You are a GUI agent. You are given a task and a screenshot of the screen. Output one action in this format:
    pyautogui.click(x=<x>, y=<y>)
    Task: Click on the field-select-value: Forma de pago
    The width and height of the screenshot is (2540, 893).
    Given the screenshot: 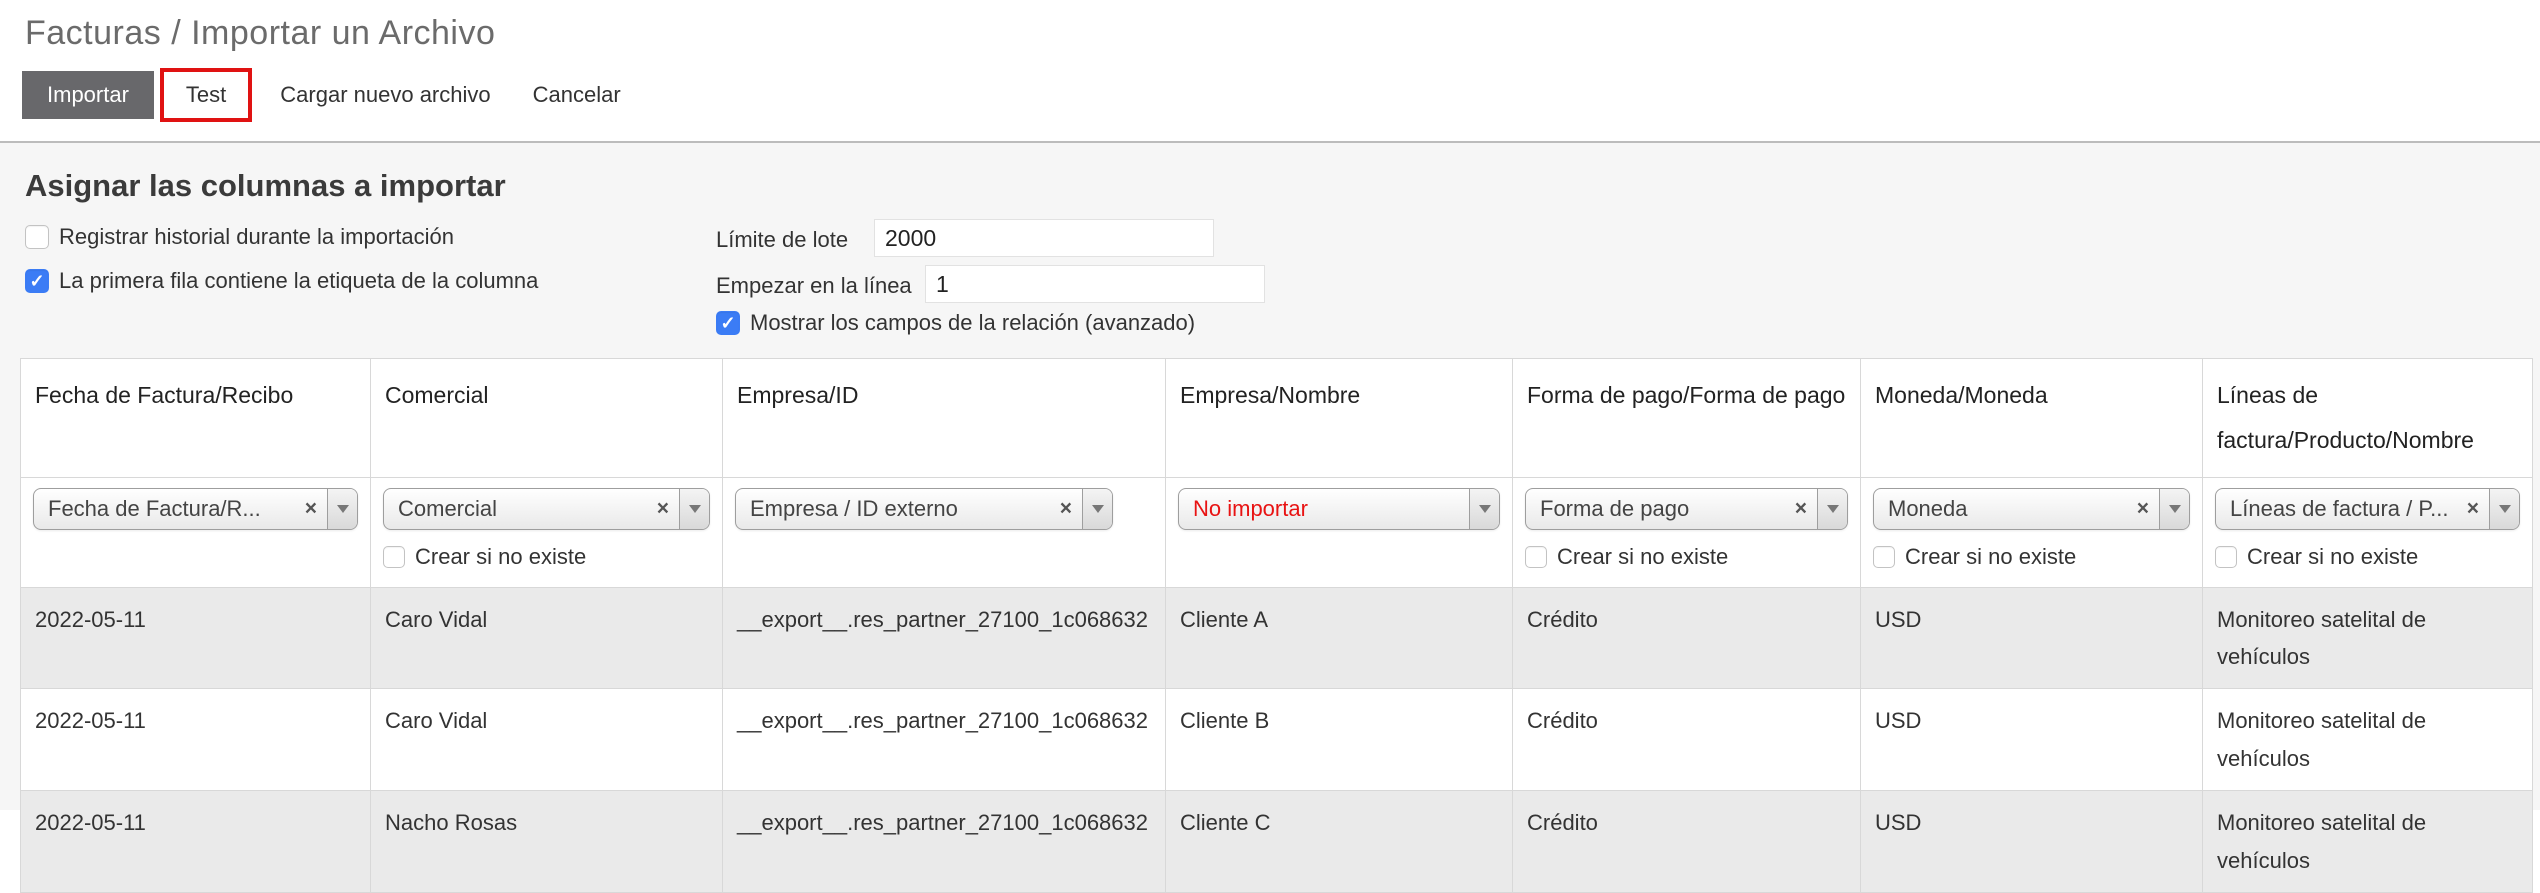 What is the action you would take?
    pyautogui.click(x=1615, y=508)
    